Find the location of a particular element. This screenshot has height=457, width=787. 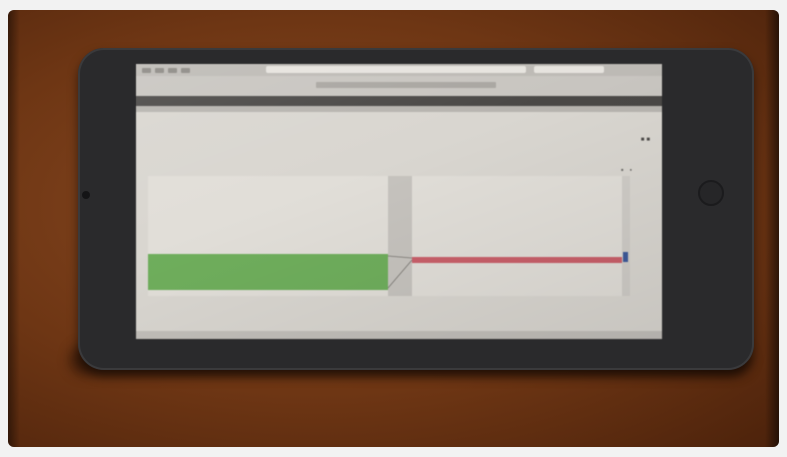

back-button is located at coordinates (146, 70).